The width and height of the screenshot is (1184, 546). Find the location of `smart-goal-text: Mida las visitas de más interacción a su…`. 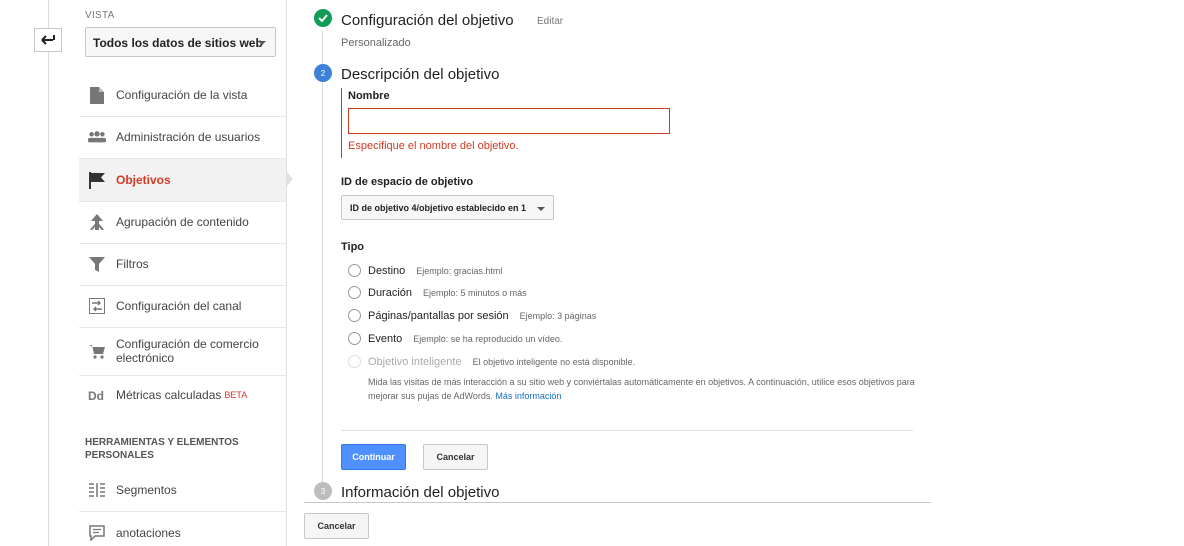

smart-goal-text: Mida las visitas de más interacción a su… is located at coordinates (641, 389).